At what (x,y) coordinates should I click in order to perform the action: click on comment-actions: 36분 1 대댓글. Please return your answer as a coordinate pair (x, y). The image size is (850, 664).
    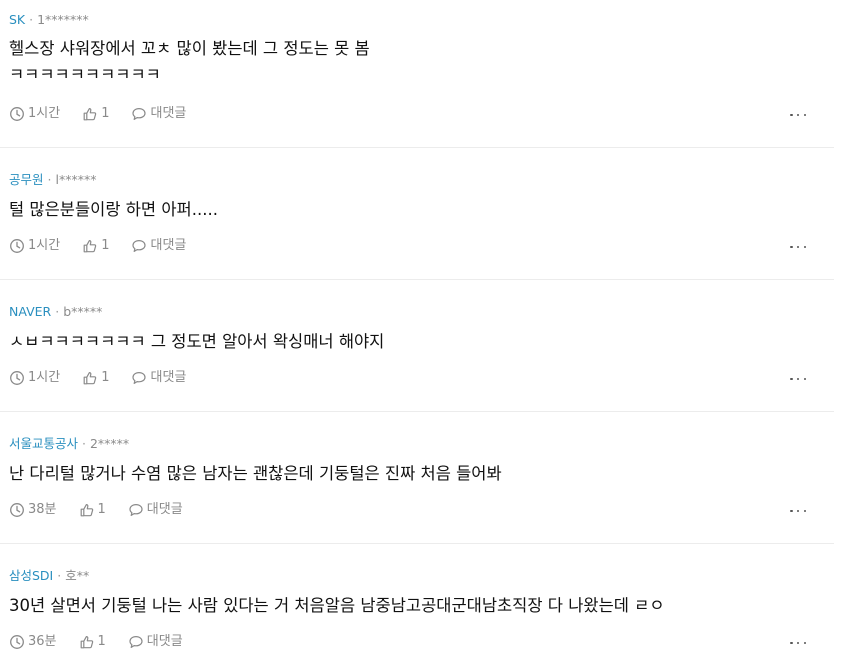
    Looking at the image, I should click on (96, 642).